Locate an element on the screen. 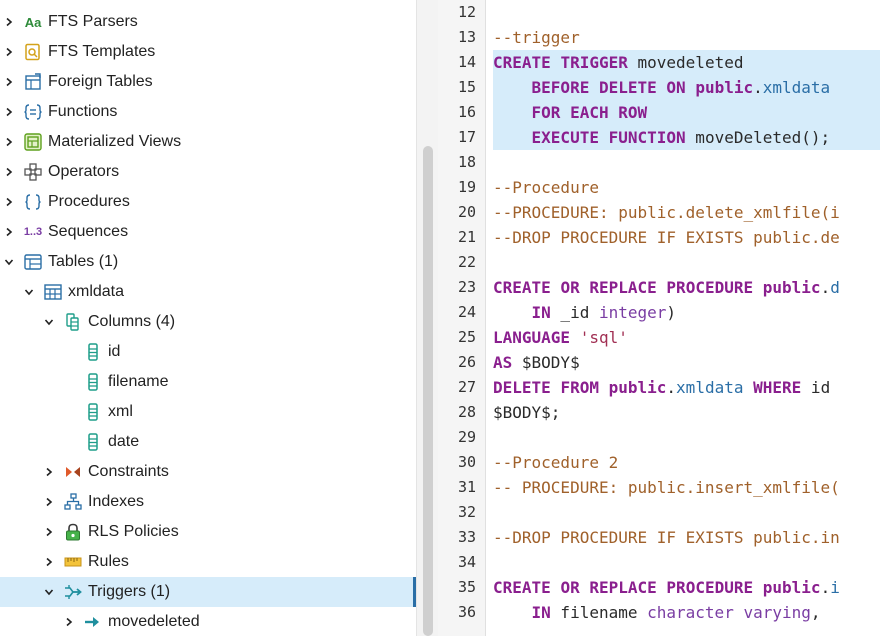 The width and height of the screenshot is (880, 636). line-number: 22 is located at coordinates (466, 262).